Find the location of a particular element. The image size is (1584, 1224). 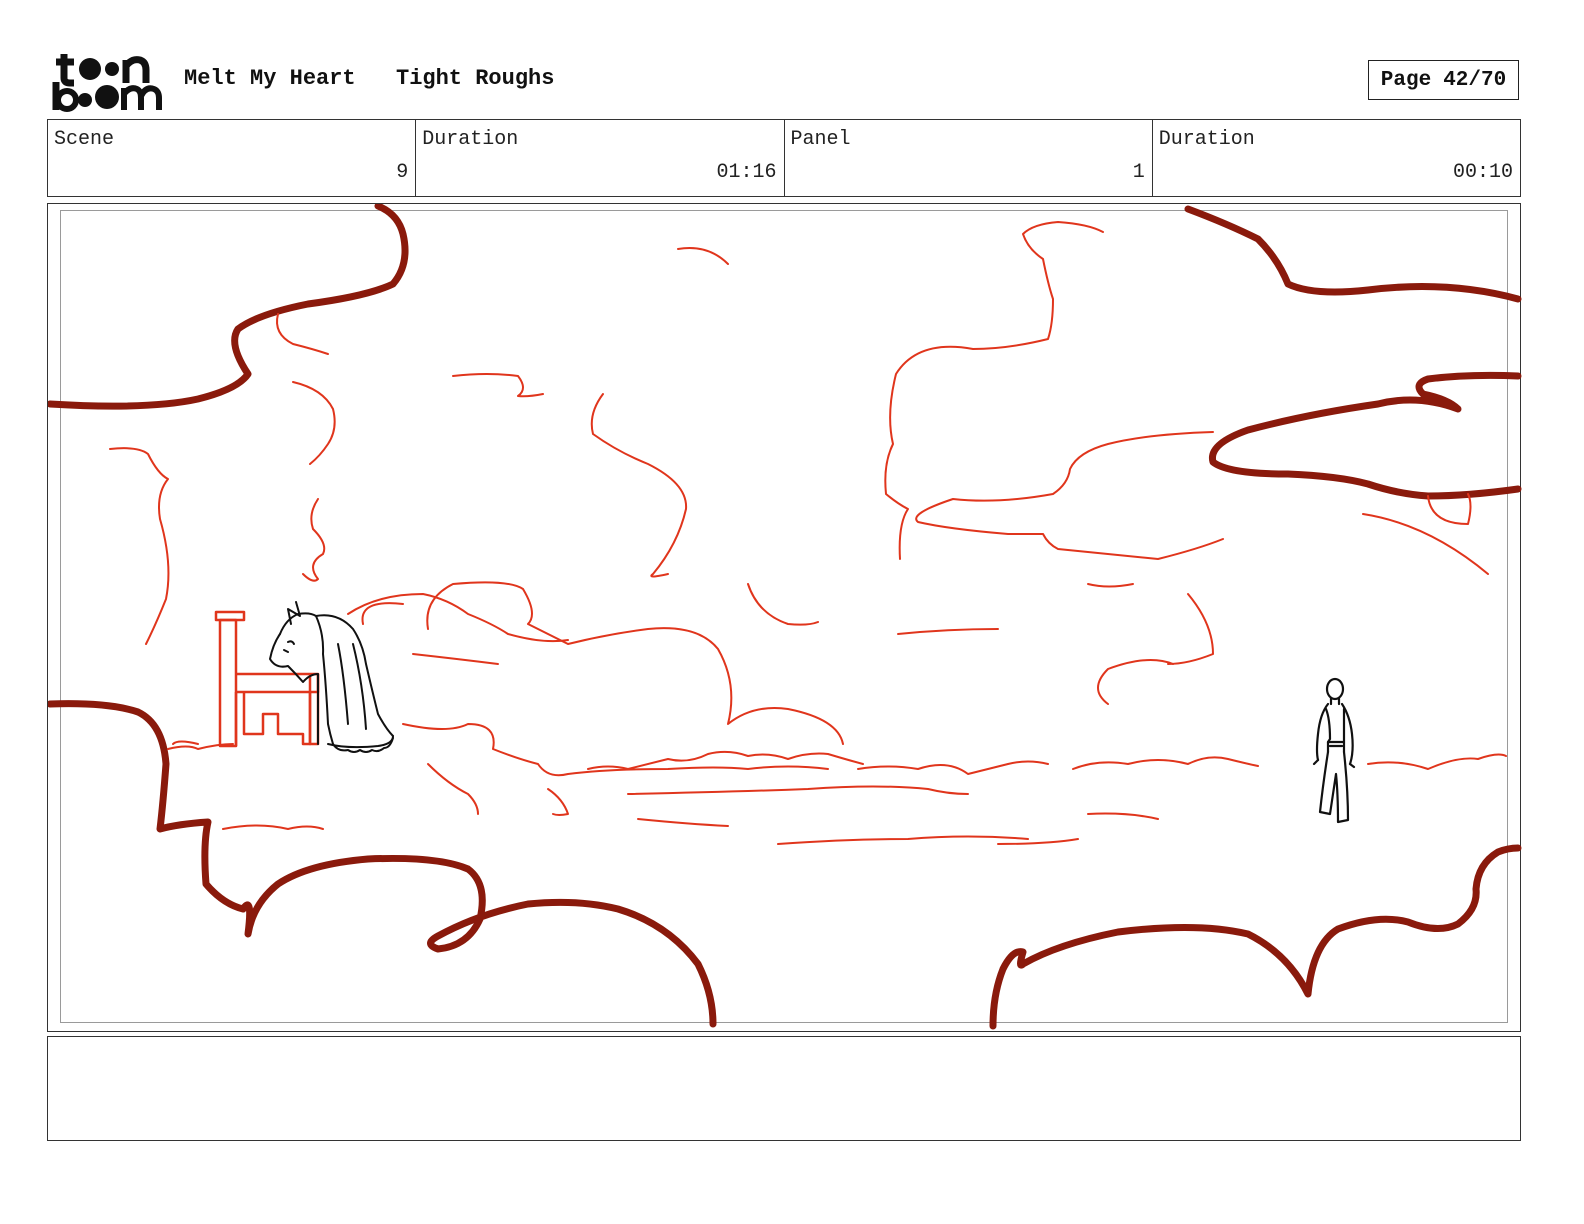

queen-figure is located at coordinates (331, 677).